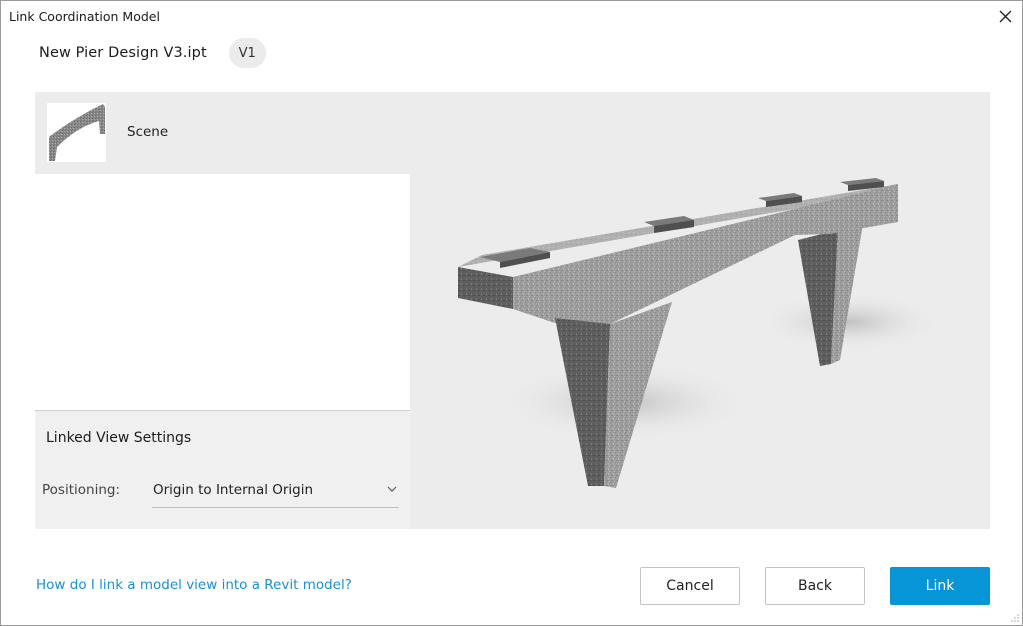 Image resolution: width=1023 pixels, height=626 pixels. Describe the element at coordinates (511, 16) in the screenshot. I see `title-bar: Link Coordination Model` at that location.